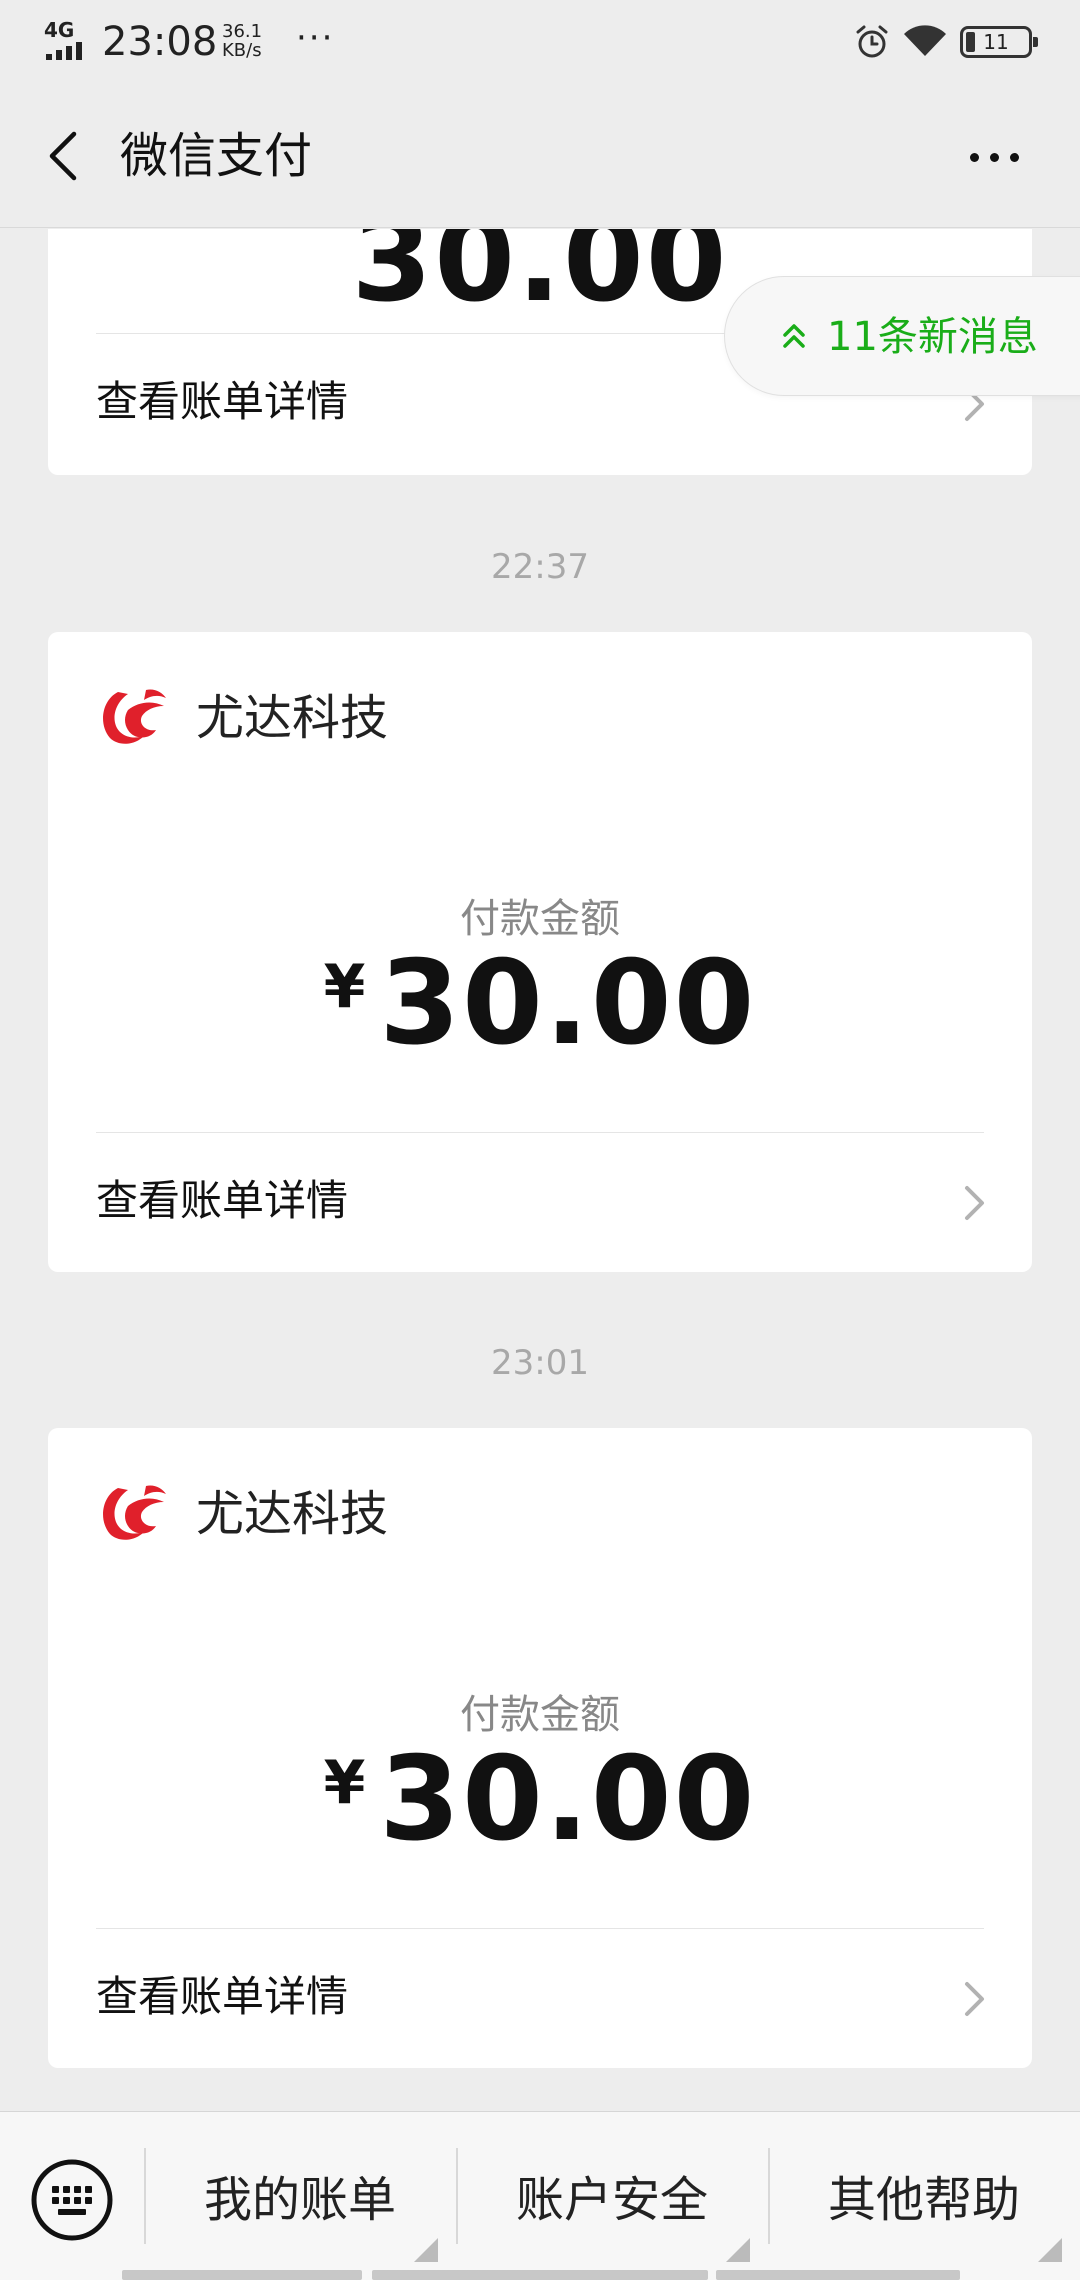  I want to click on amount-value-partial: 30.00, so click(540, 278).